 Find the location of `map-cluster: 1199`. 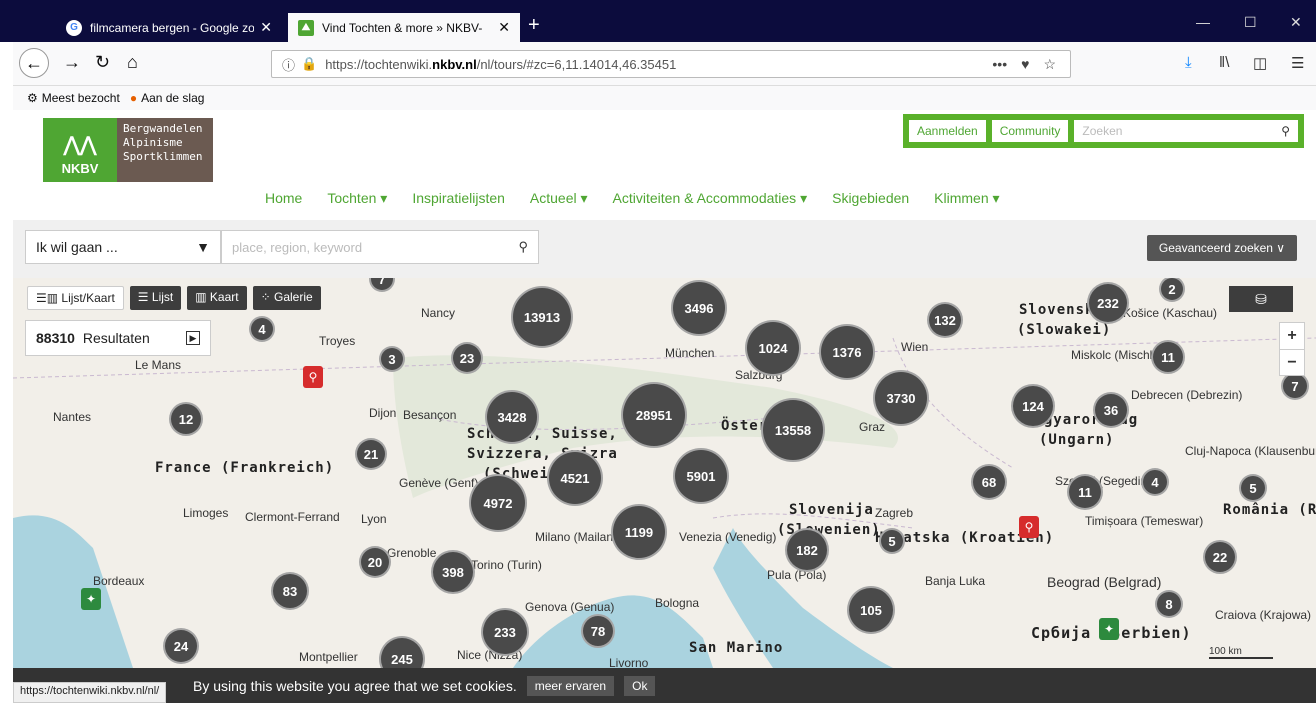

map-cluster: 1199 is located at coordinates (639, 532).